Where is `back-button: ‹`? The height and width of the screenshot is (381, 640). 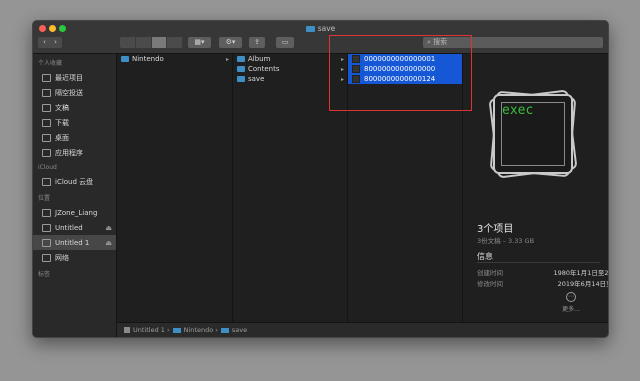
back-button: ‹ is located at coordinates (44, 42).